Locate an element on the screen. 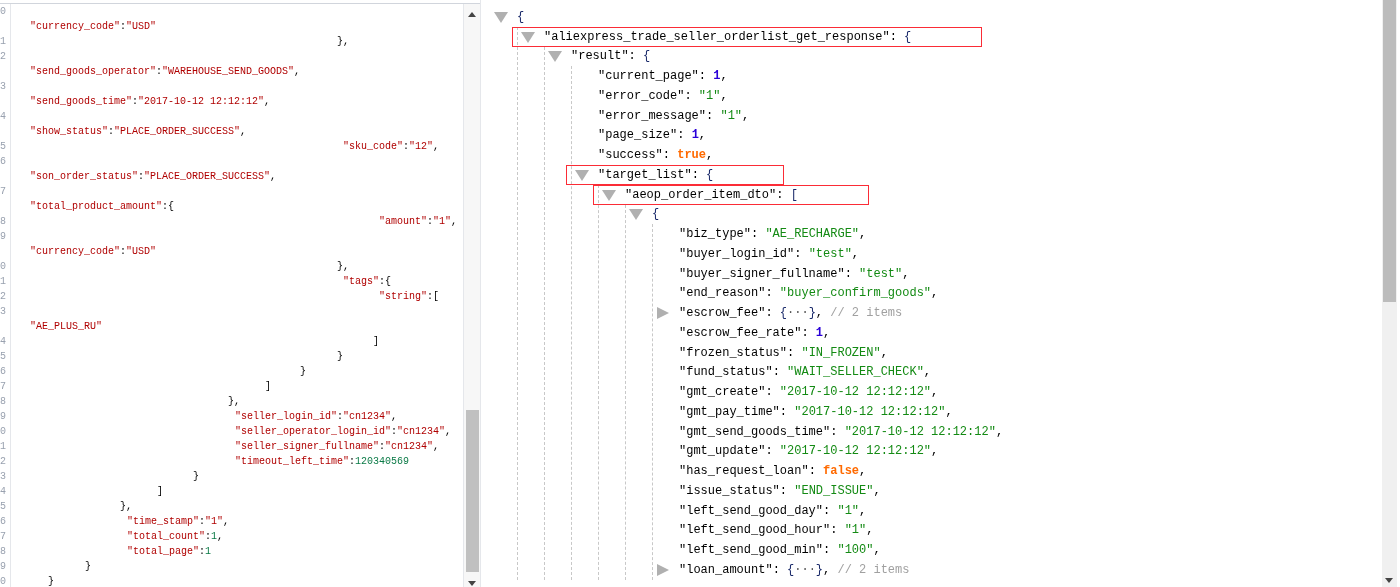 This screenshot has height=587, width=1400. code-line: "total_page":1 is located at coordinates (169, 552).